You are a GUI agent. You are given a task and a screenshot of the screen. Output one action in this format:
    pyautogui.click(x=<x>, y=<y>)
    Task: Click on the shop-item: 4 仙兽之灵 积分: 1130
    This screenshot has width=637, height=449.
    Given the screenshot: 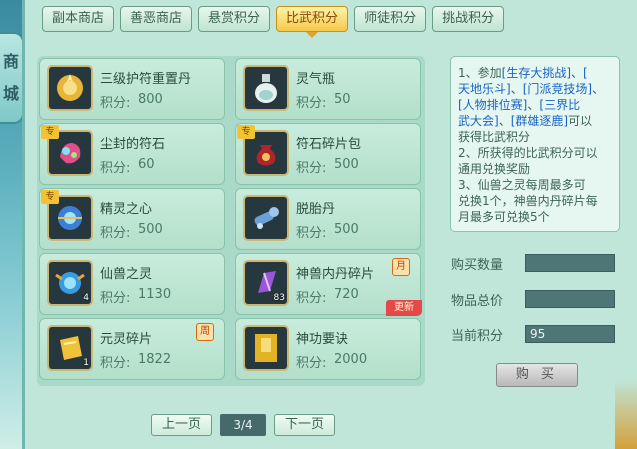 What is the action you would take?
    pyautogui.click(x=132, y=284)
    